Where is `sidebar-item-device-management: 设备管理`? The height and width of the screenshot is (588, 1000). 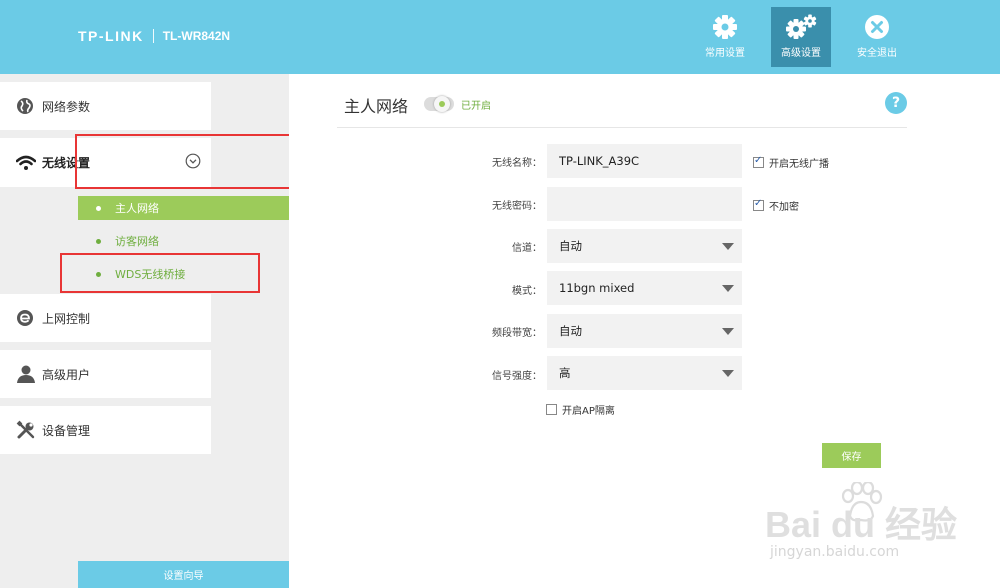 sidebar-item-device-management: 设备管理 is located at coordinates (105, 430).